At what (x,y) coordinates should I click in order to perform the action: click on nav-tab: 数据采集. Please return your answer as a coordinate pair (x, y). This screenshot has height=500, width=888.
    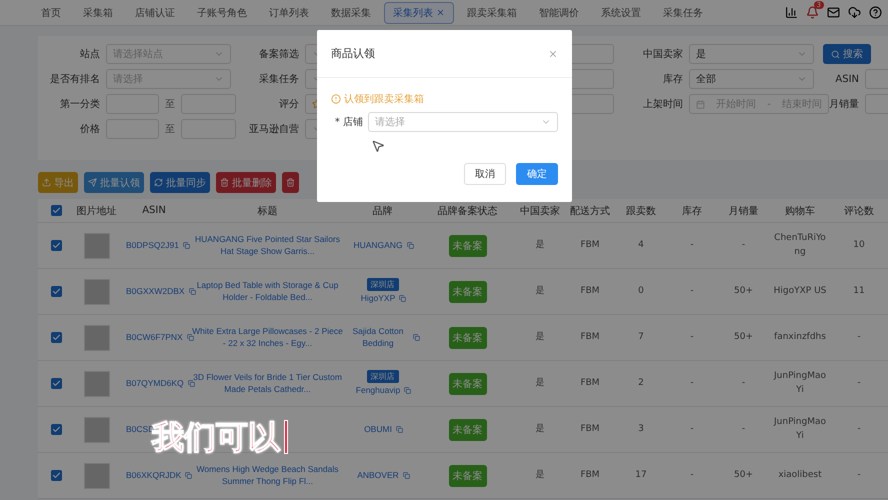
    Looking at the image, I should click on (351, 13).